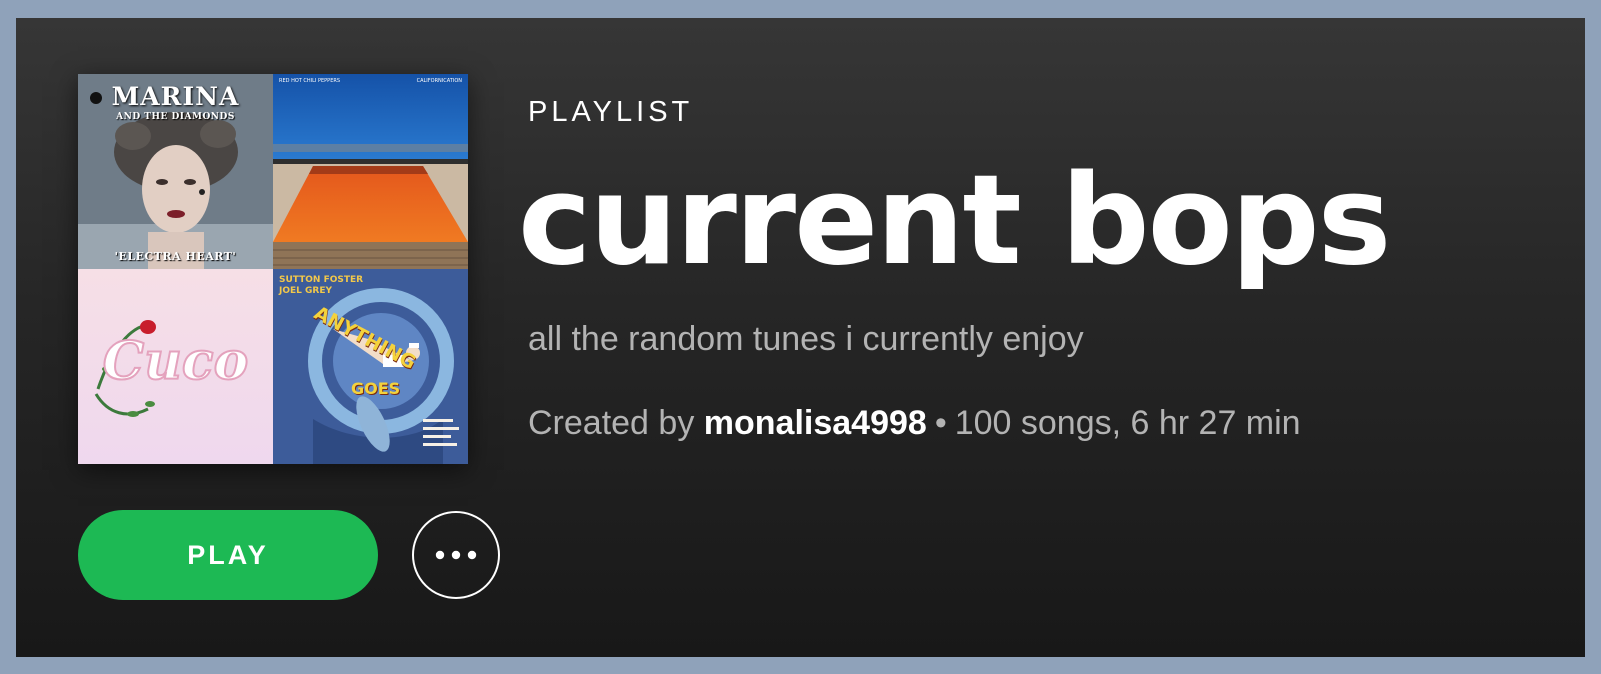 The width and height of the screenshot is (1601, 674). What do you see at coordinates (321, 280) in the screenshot?
I see `album-art-credit-1: SUTTON FOSTER` at bounding box center [321, 280].